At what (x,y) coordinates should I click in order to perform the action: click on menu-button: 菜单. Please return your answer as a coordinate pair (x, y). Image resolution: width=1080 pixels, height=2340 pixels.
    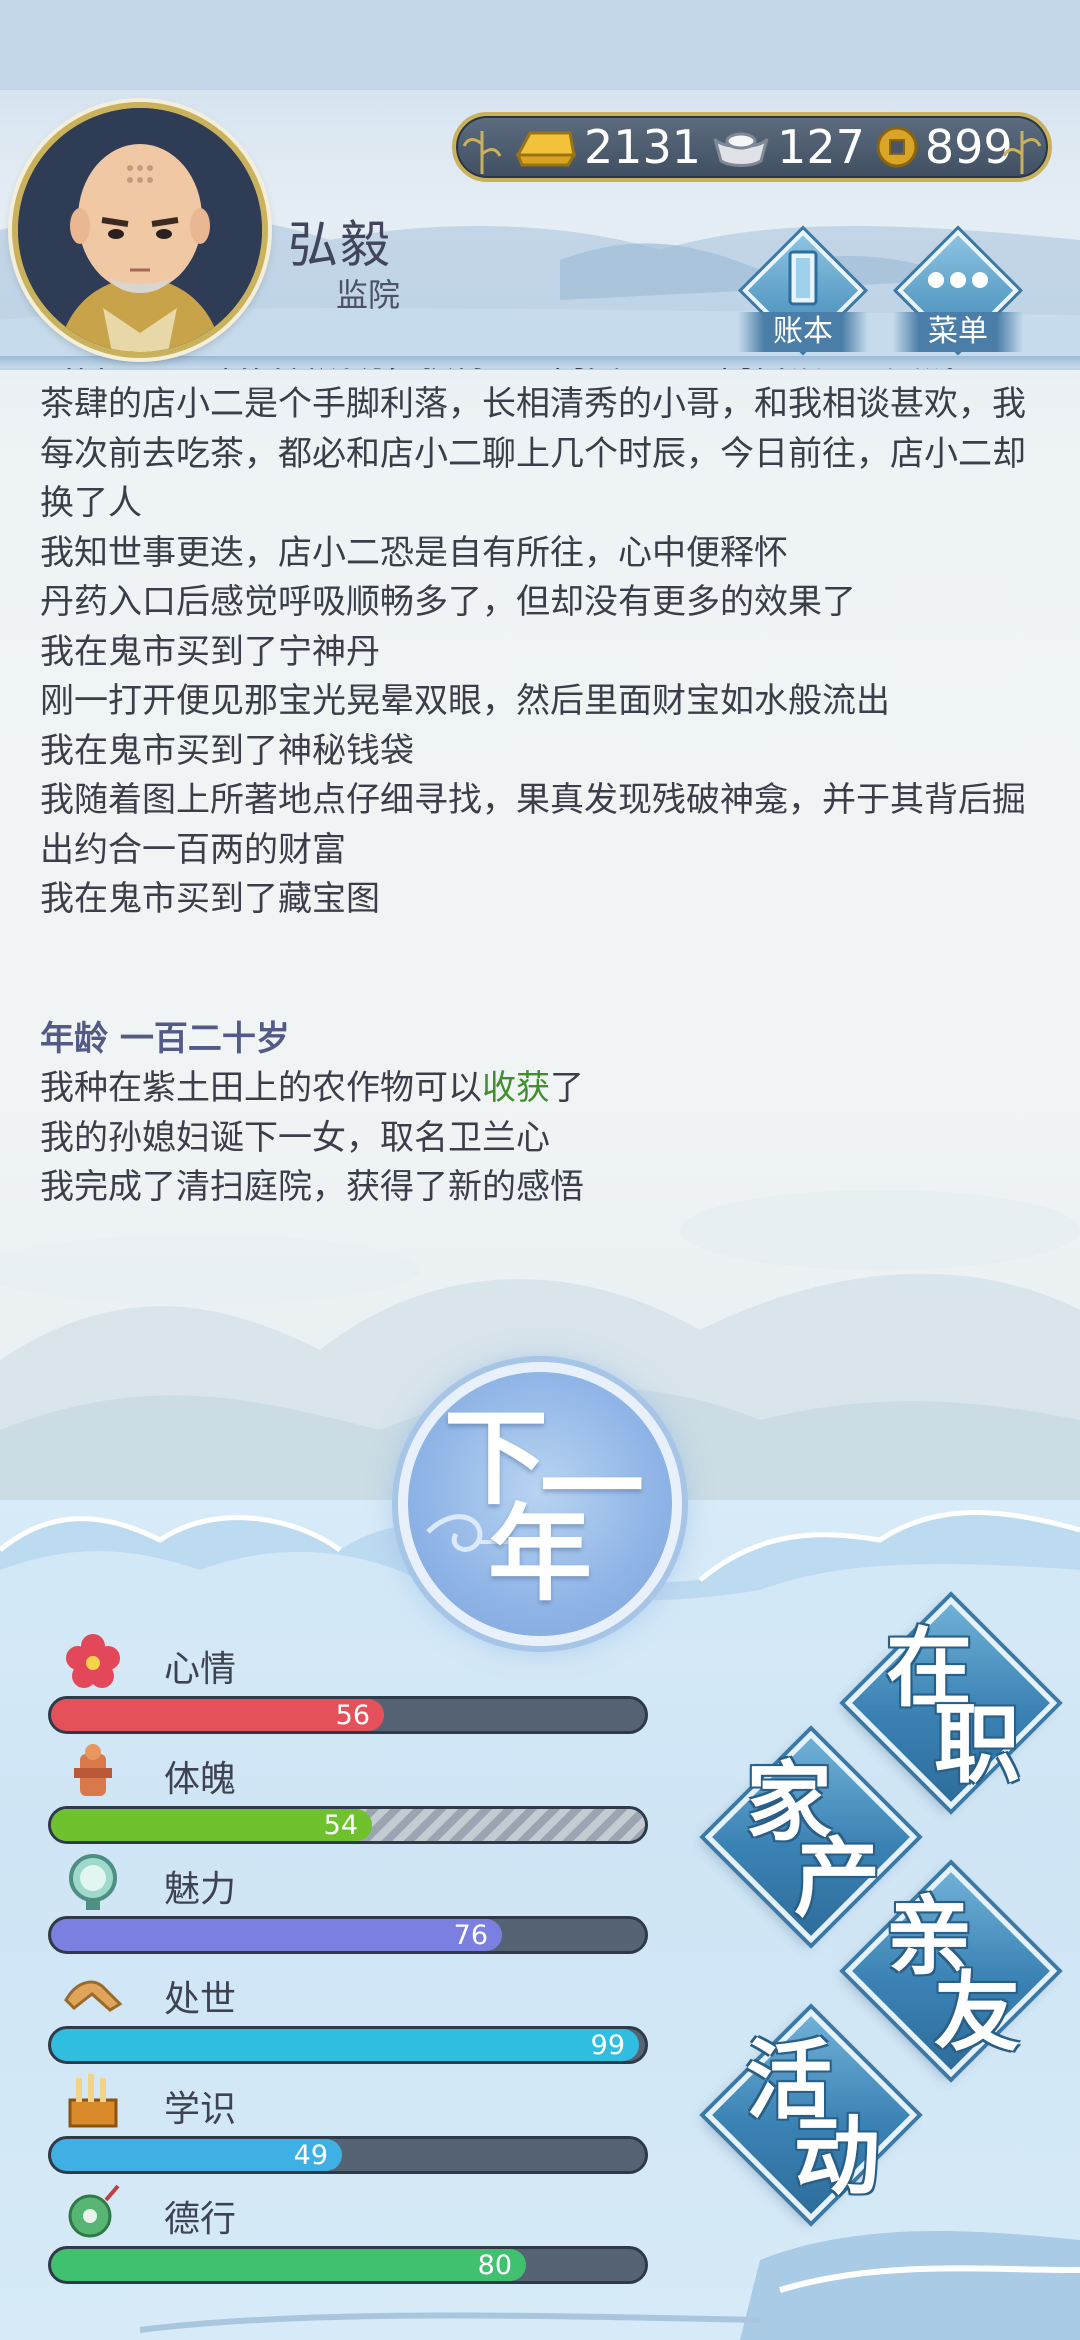
    Looking at the image, I should click on (958, 292).